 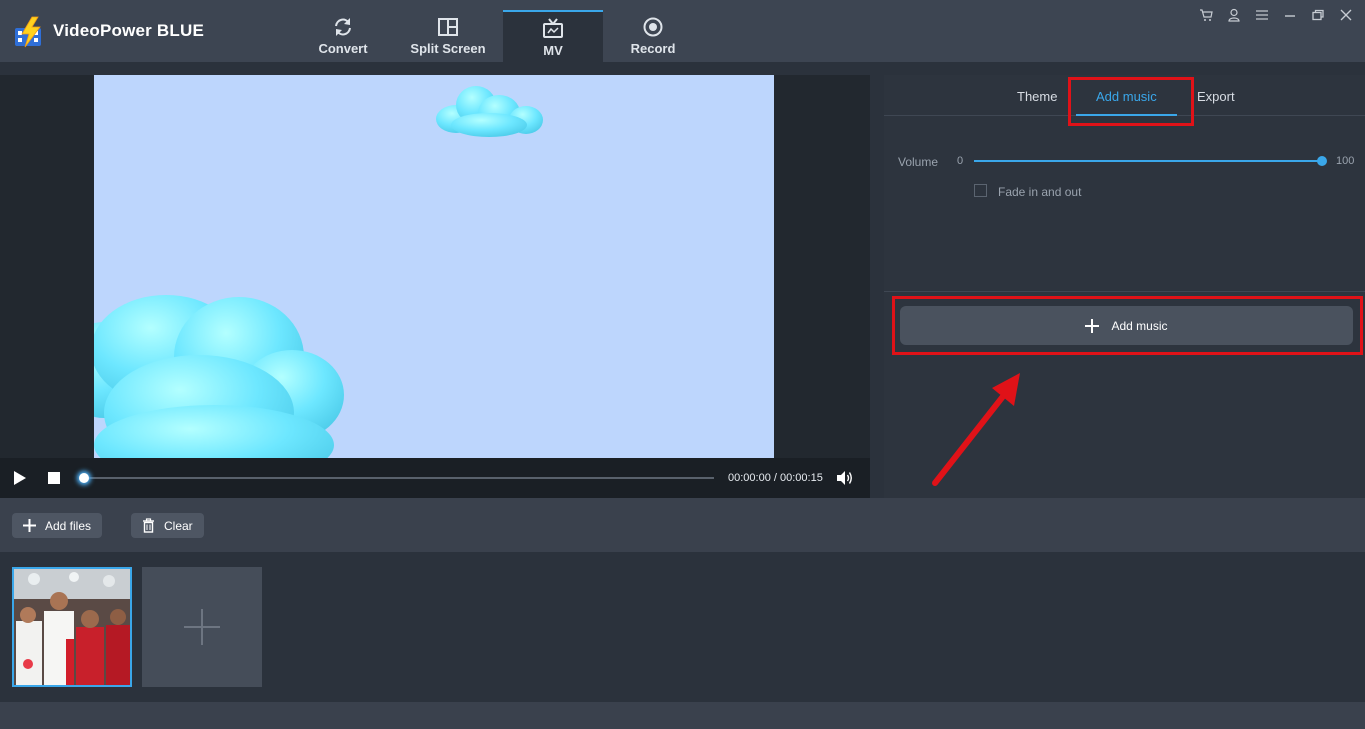 I want to click on app-logo-icon, so click(x=28, y=32).